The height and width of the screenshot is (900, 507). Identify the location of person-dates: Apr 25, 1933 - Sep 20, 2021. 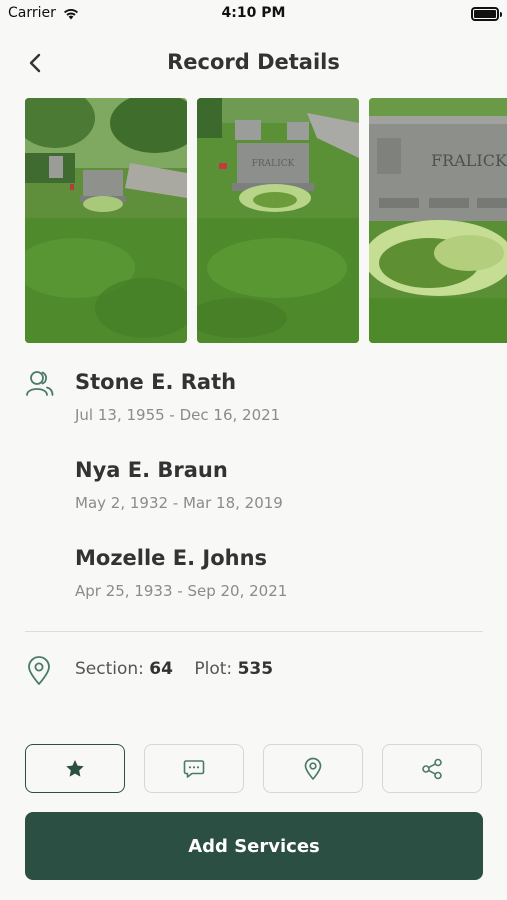
(181, 591).